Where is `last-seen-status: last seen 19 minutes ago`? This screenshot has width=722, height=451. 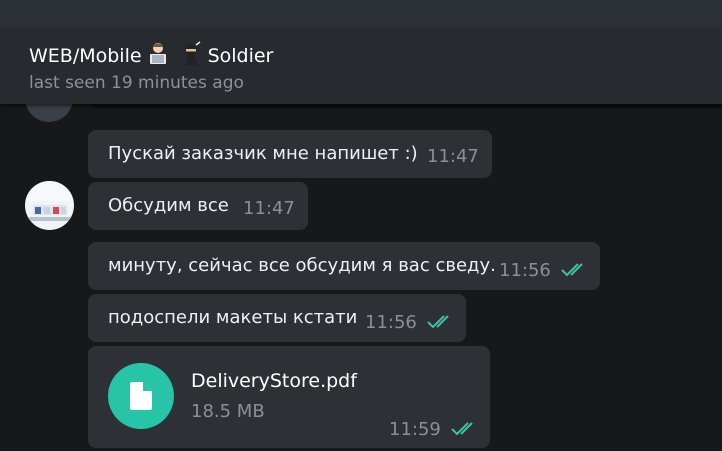 last-seen-status: last seen 19 minutes ago is located at coordinates (136, 83).